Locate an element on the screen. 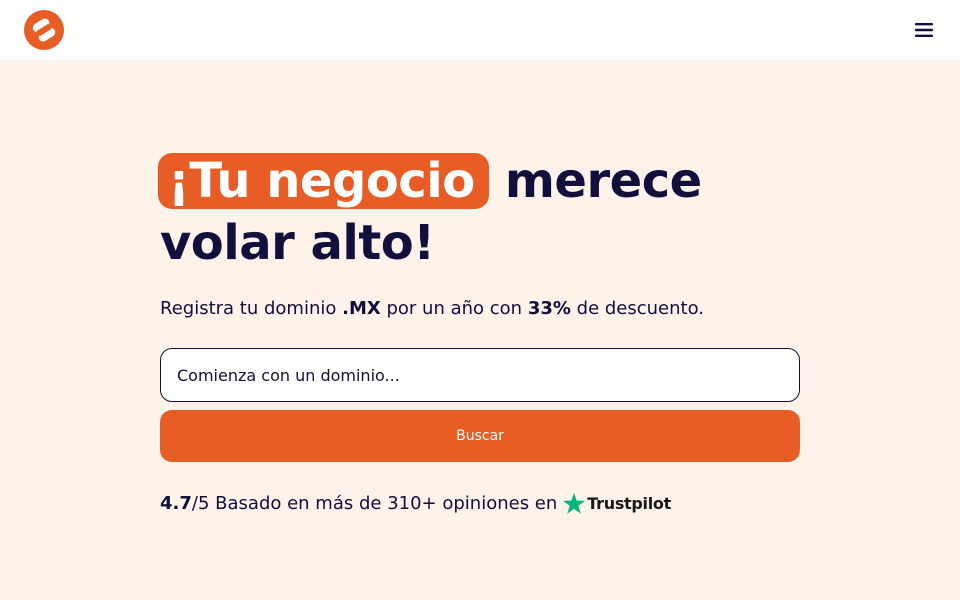 The image size is (960, 600). subtitle-tld: .MX is located at coordinates (361, 308).